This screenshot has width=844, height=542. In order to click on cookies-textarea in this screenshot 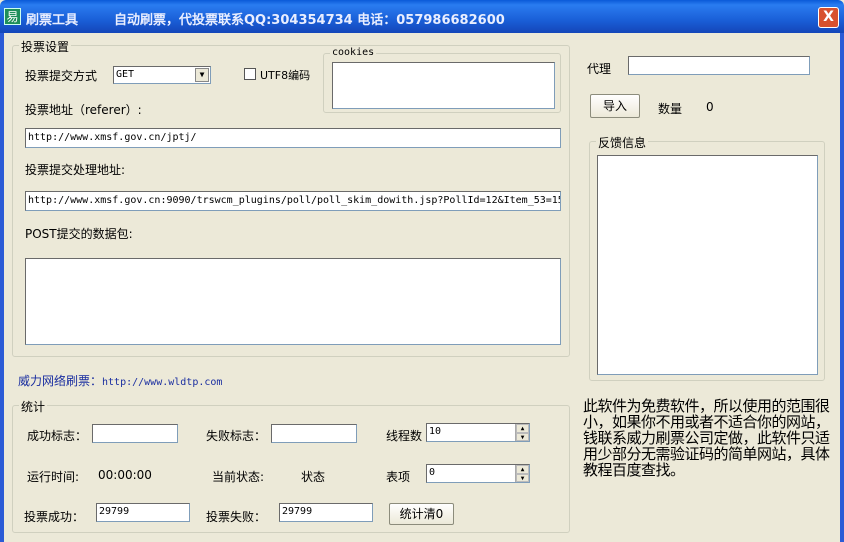, I will do `click(443, 85)`.